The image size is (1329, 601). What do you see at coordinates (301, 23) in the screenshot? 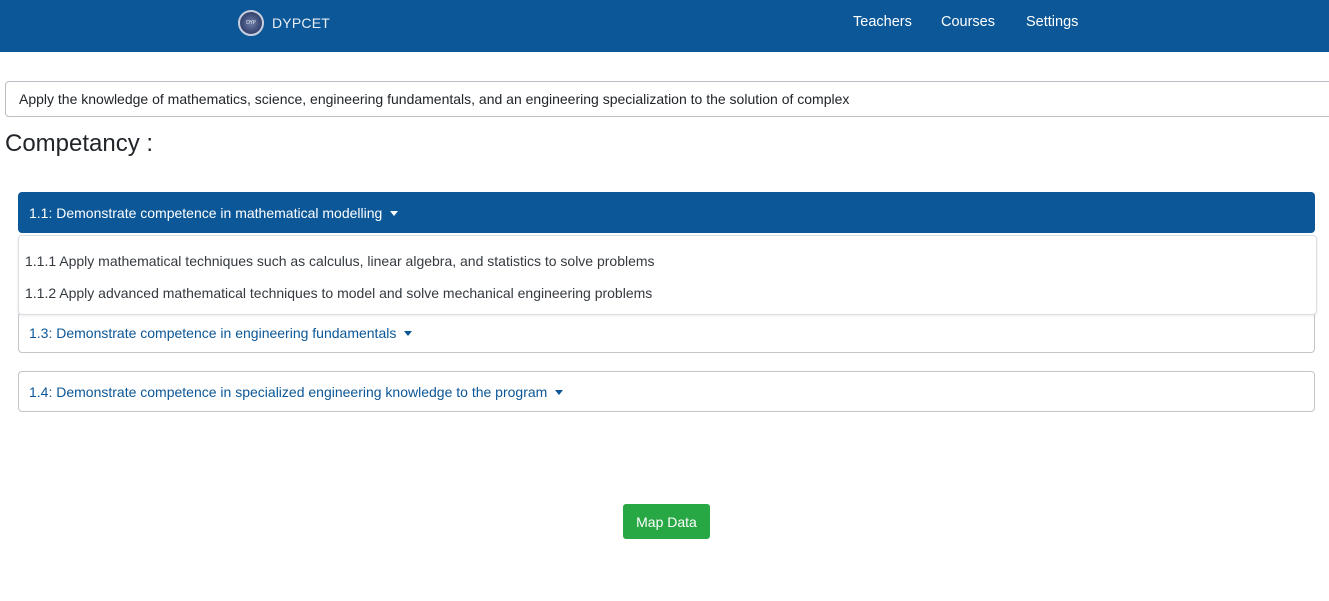
I see `brand-name: DYPCET` at bounding box center [301, 23].